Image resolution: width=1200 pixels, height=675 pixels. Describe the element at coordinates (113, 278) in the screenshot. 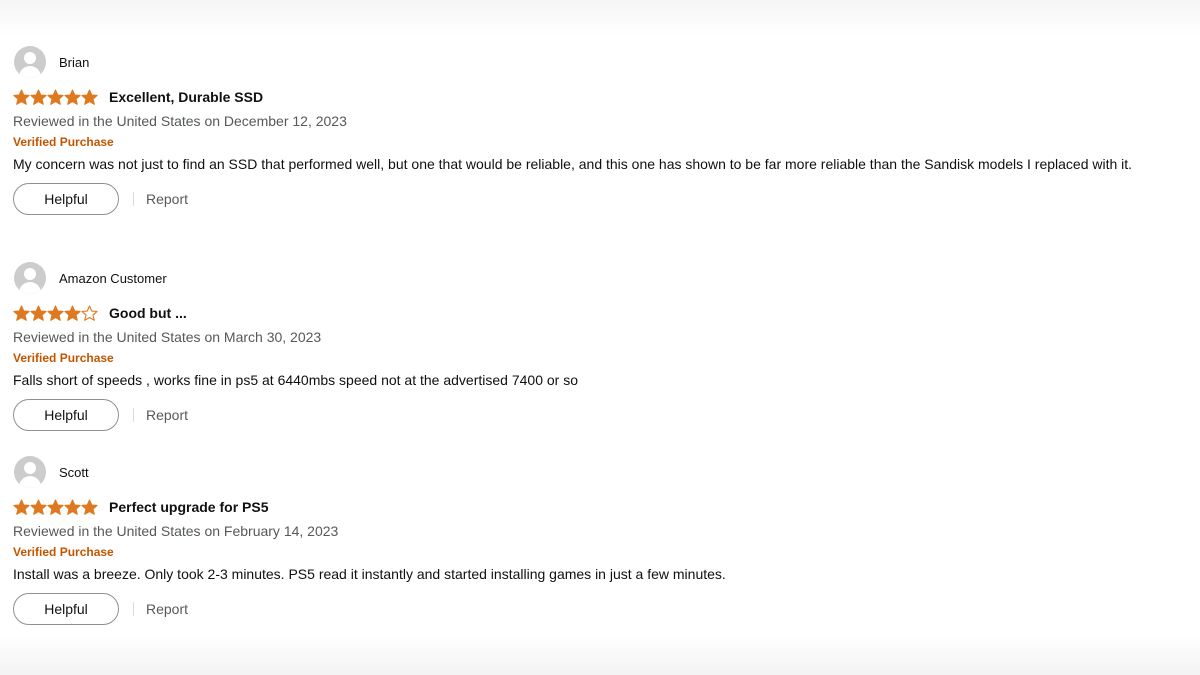

I see `reviewer-name: Amazon Customer` at that location.